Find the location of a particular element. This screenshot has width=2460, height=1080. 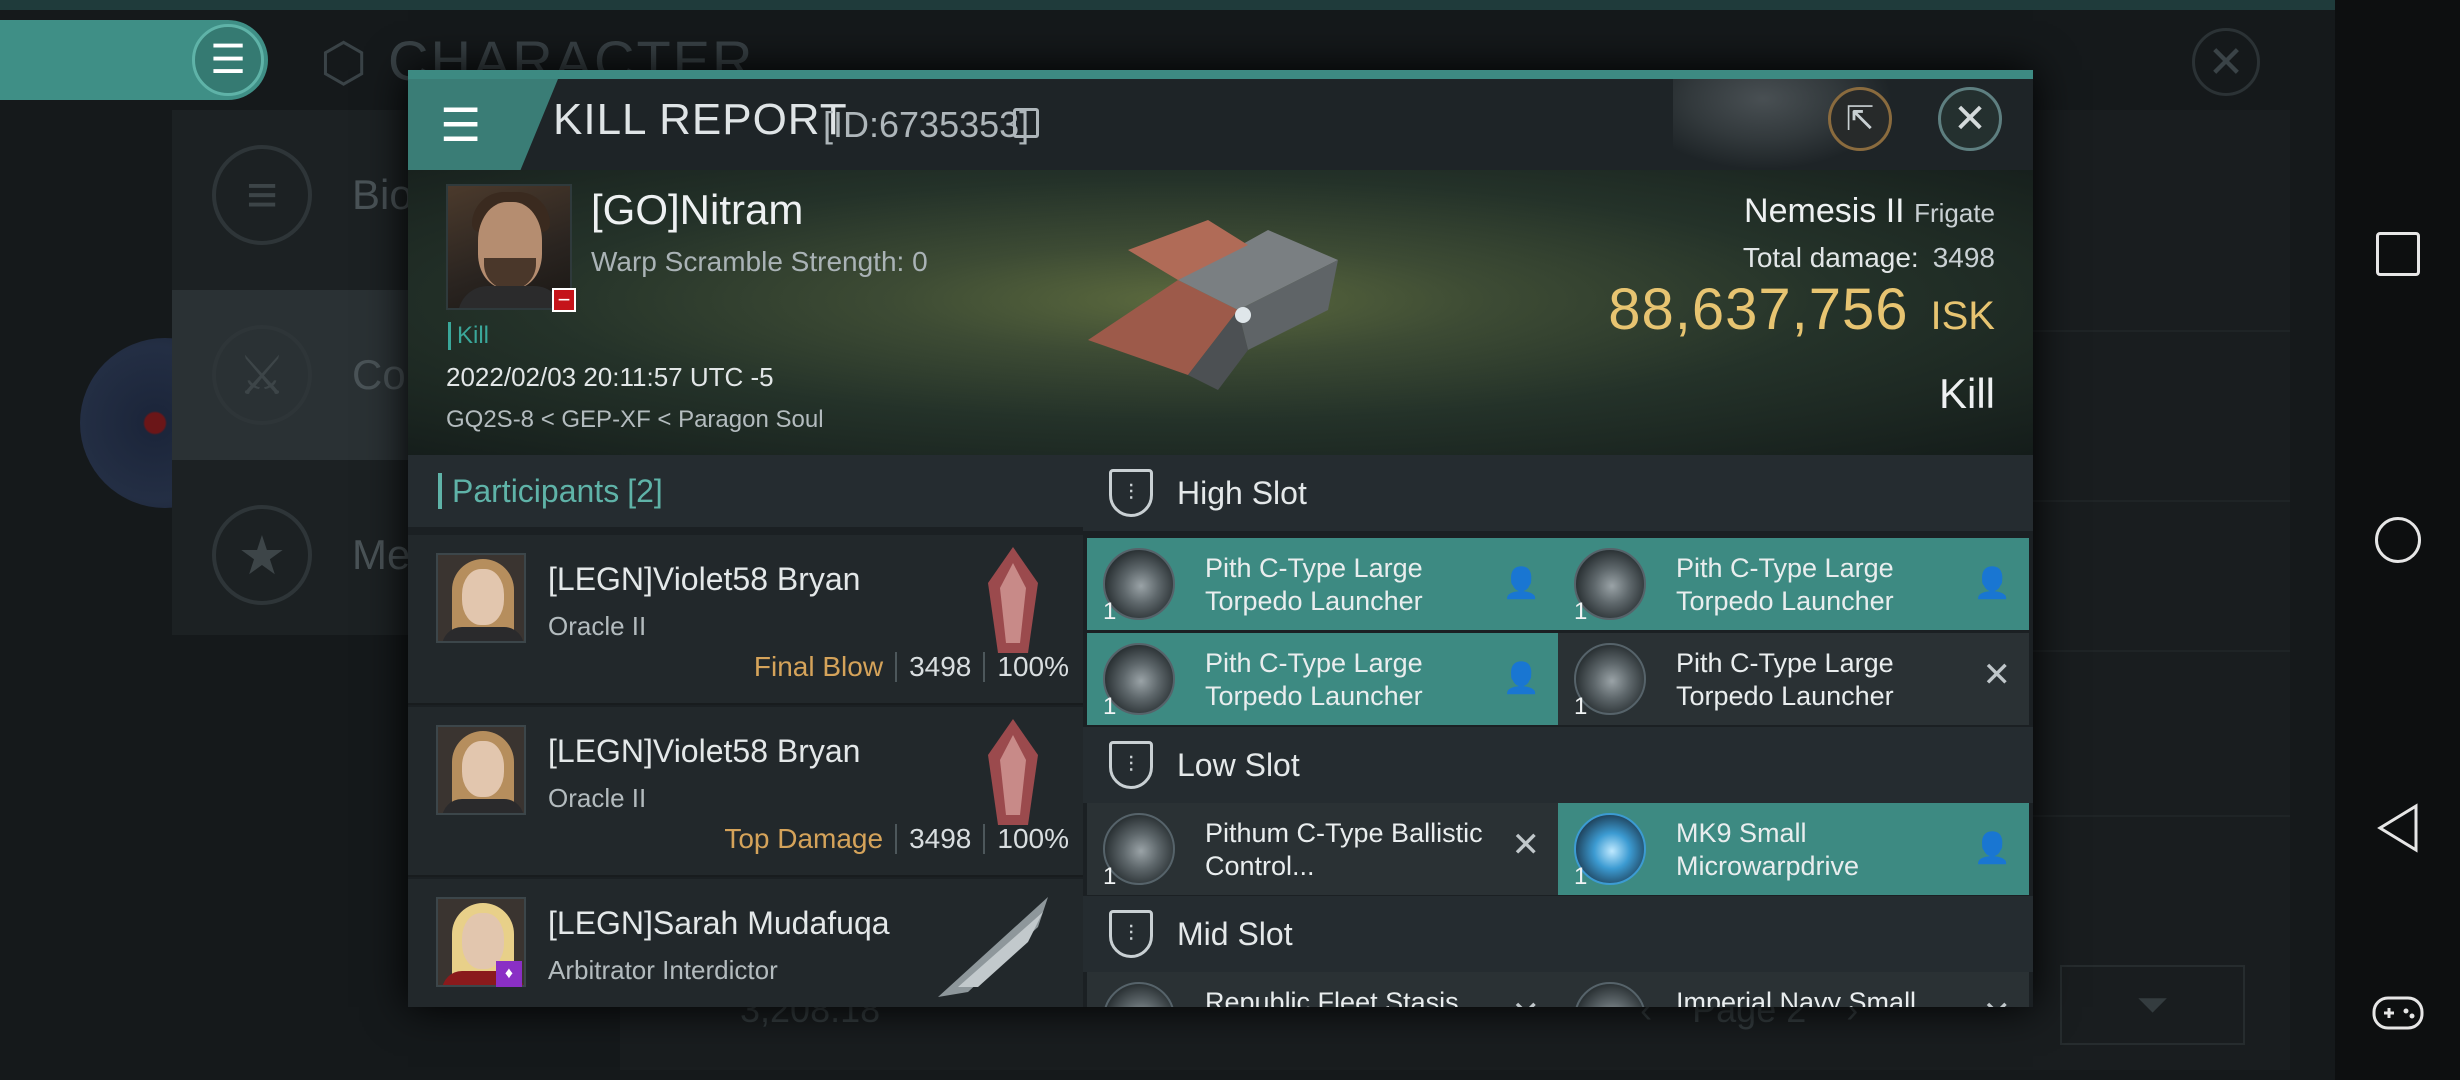

menu-icon: ≡ is located at coordinates (262, 195).